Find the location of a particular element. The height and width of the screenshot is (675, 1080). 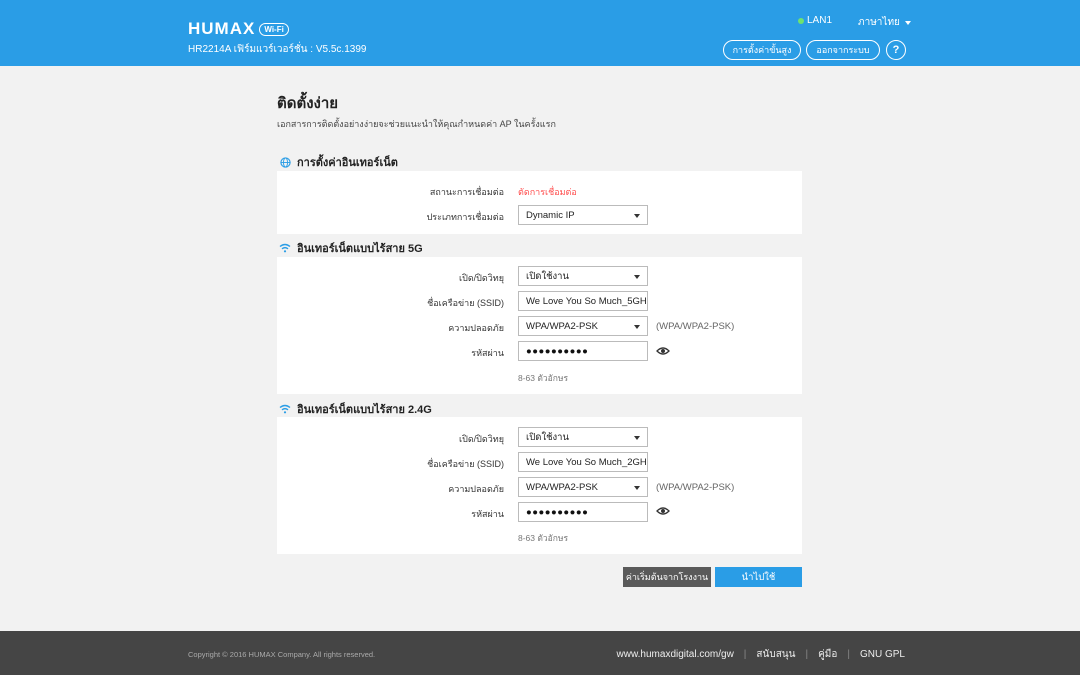

radio-24g-label: เปิด/ปิดวิทยุ is located at coordinates (481, 439).